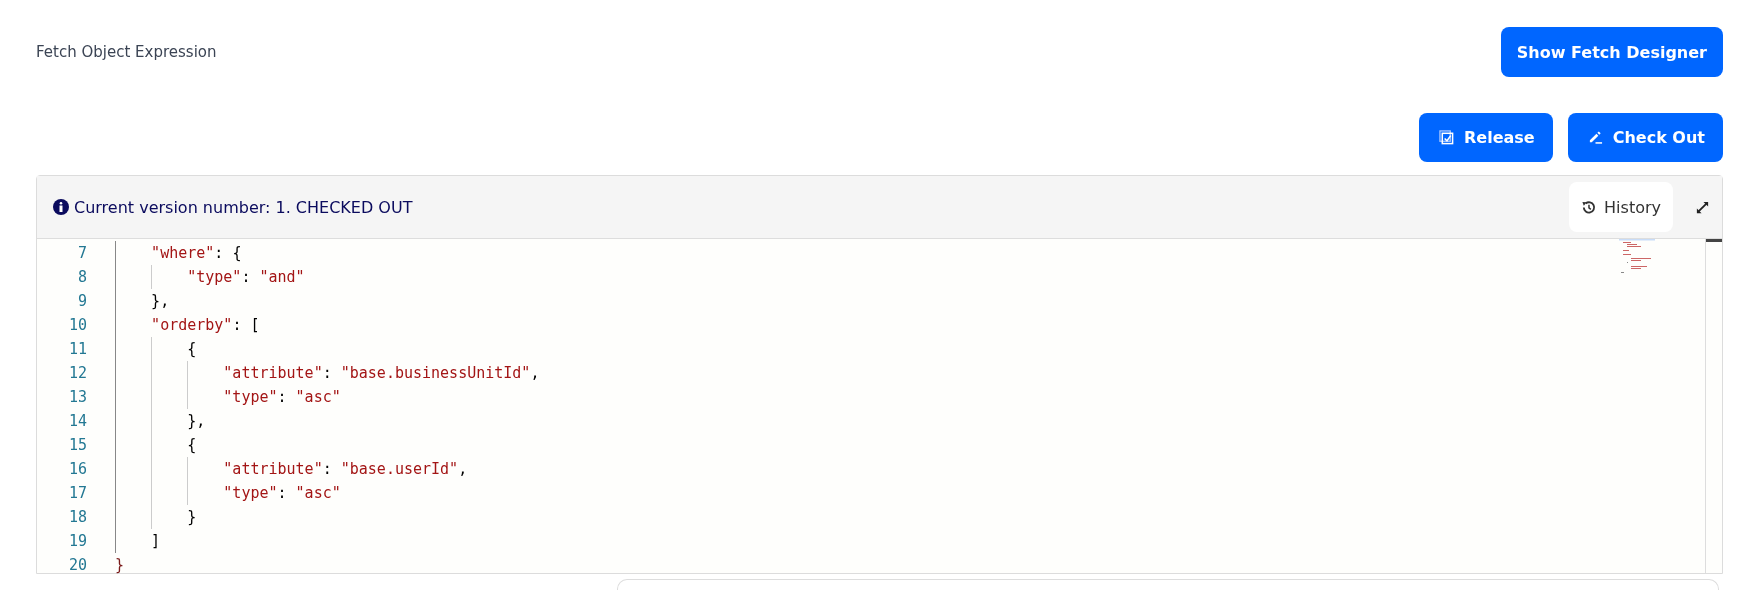  Describe the element at coordinates (381, 373) in the screenshot. I see `code-line: "attribute": "base.businessUnitId",` at that location.